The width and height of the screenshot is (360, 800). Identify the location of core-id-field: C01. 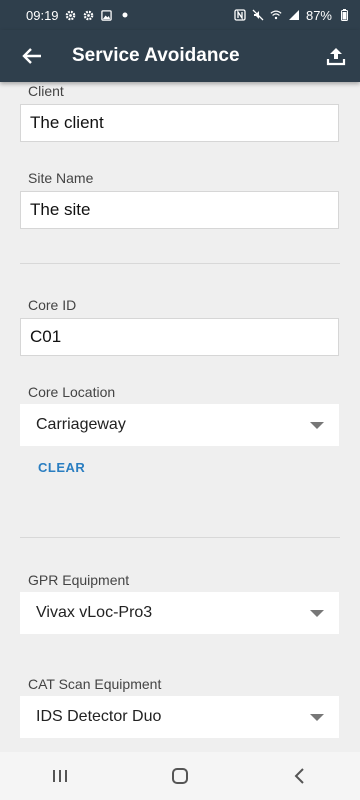
(179, 337).